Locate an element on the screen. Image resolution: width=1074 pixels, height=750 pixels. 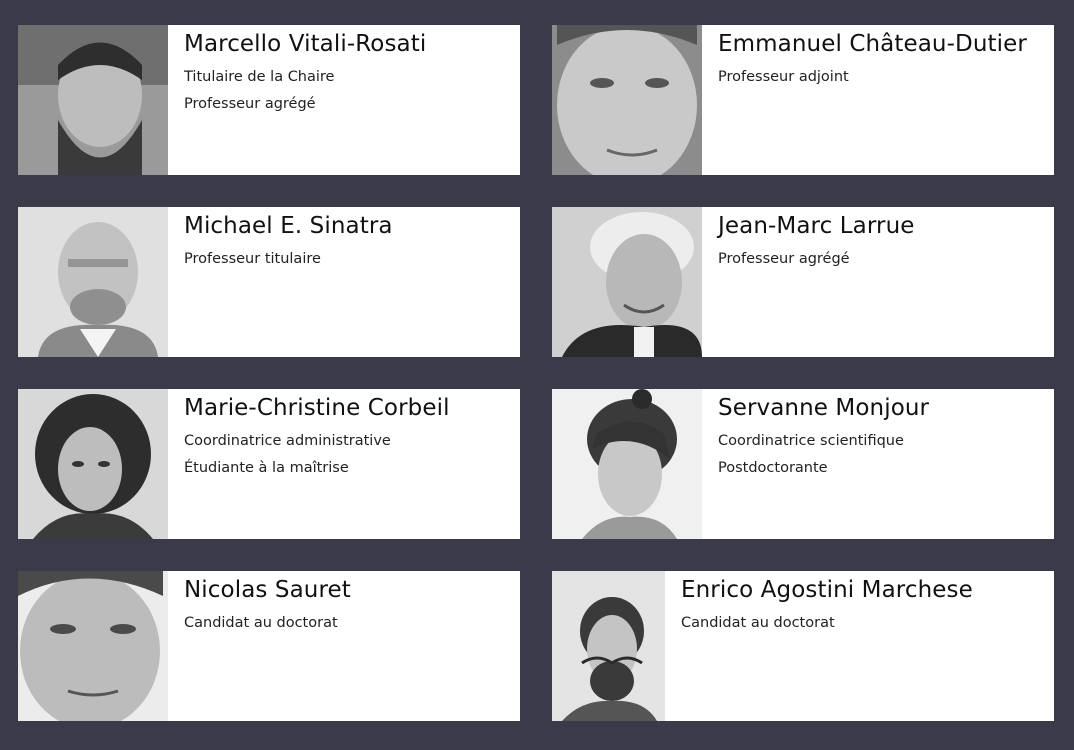
person-role: Étudiante à la maîtrise is located at coordinates (266, 468).